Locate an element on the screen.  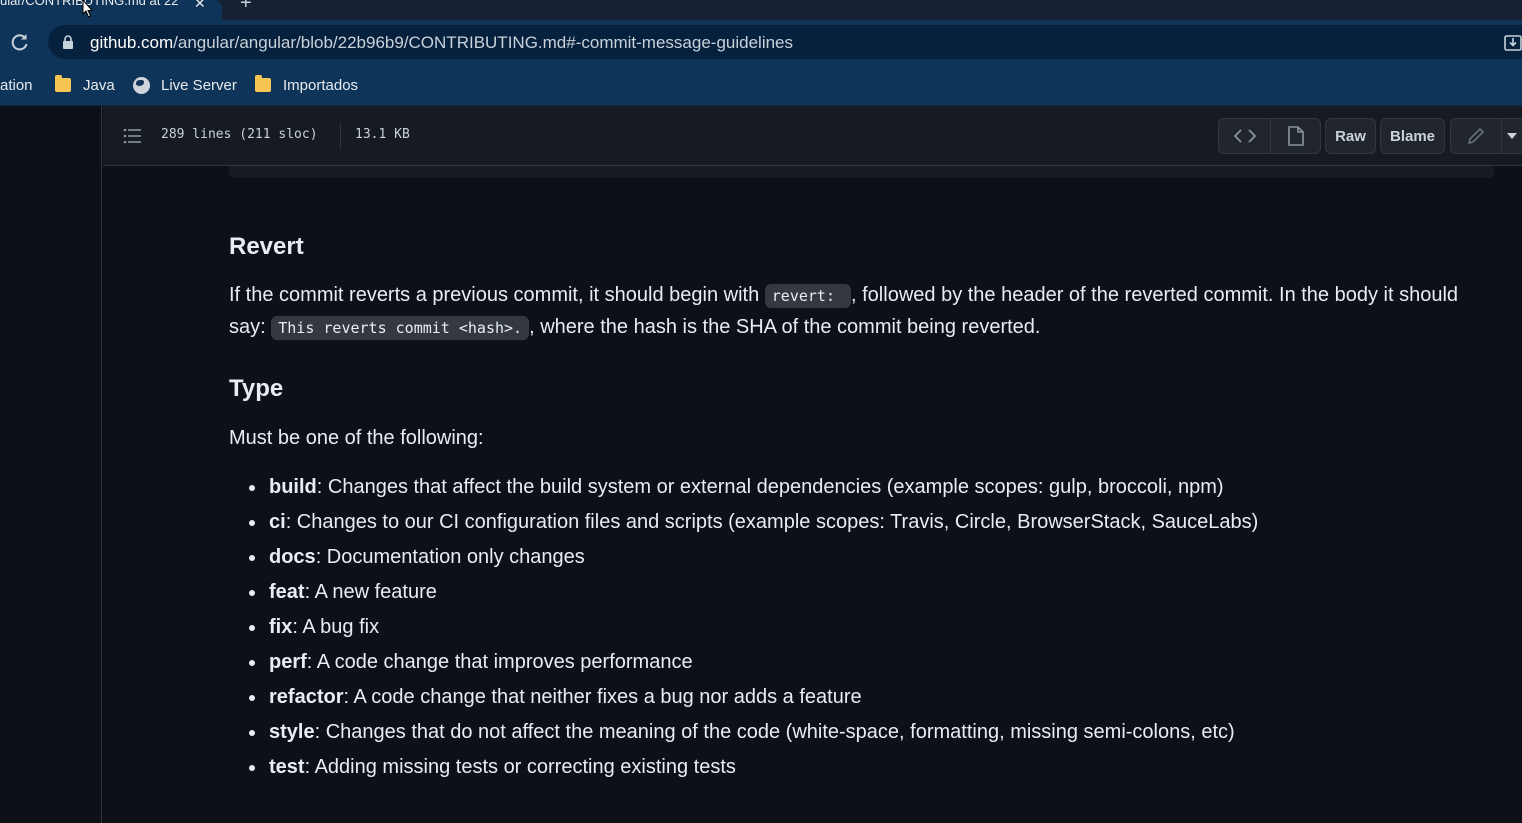
type-intro: Must be one of the following: is located at coordinates (356, 438).